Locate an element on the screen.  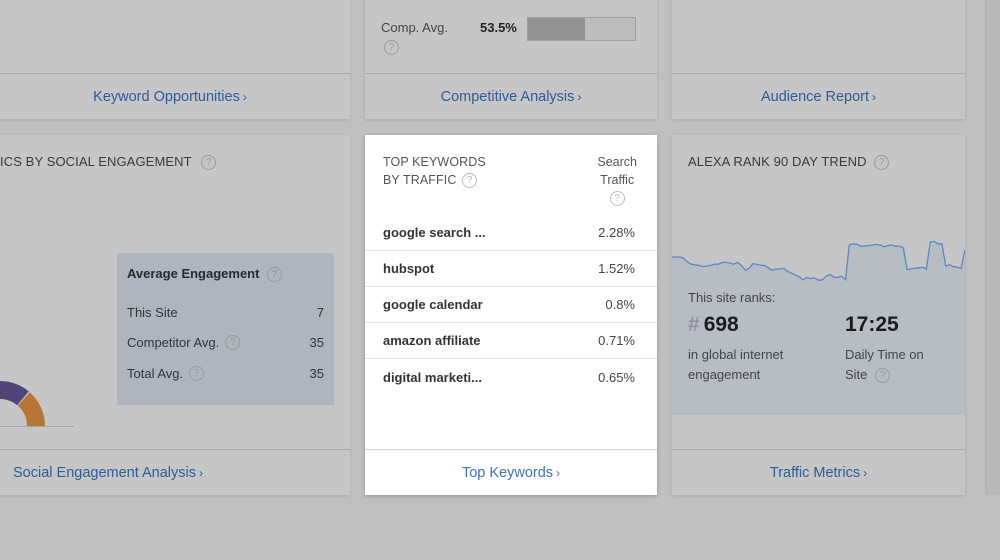
keyword-traffic: 1.52% is located at coordinates (616, 268).